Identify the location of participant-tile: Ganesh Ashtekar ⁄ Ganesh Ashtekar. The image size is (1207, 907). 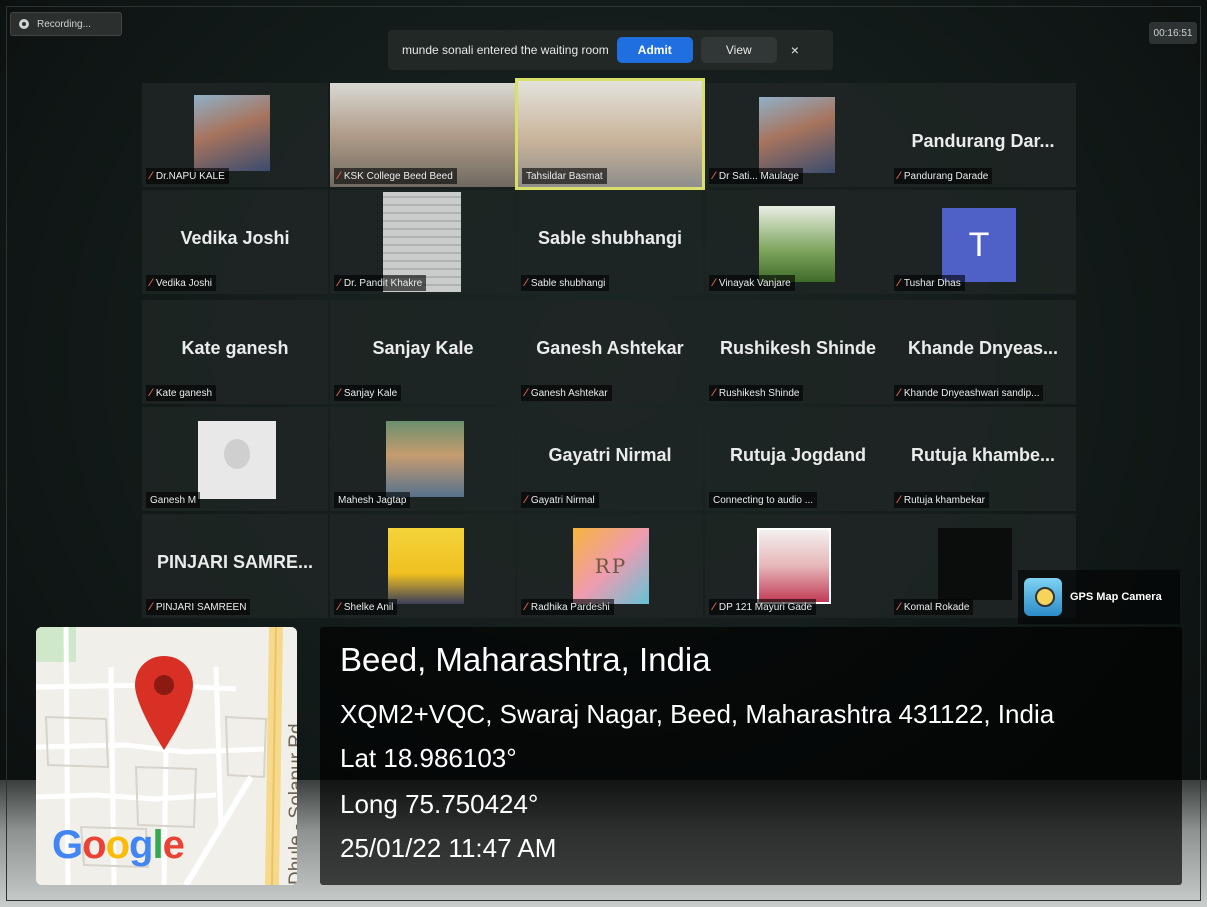
(610, 352).